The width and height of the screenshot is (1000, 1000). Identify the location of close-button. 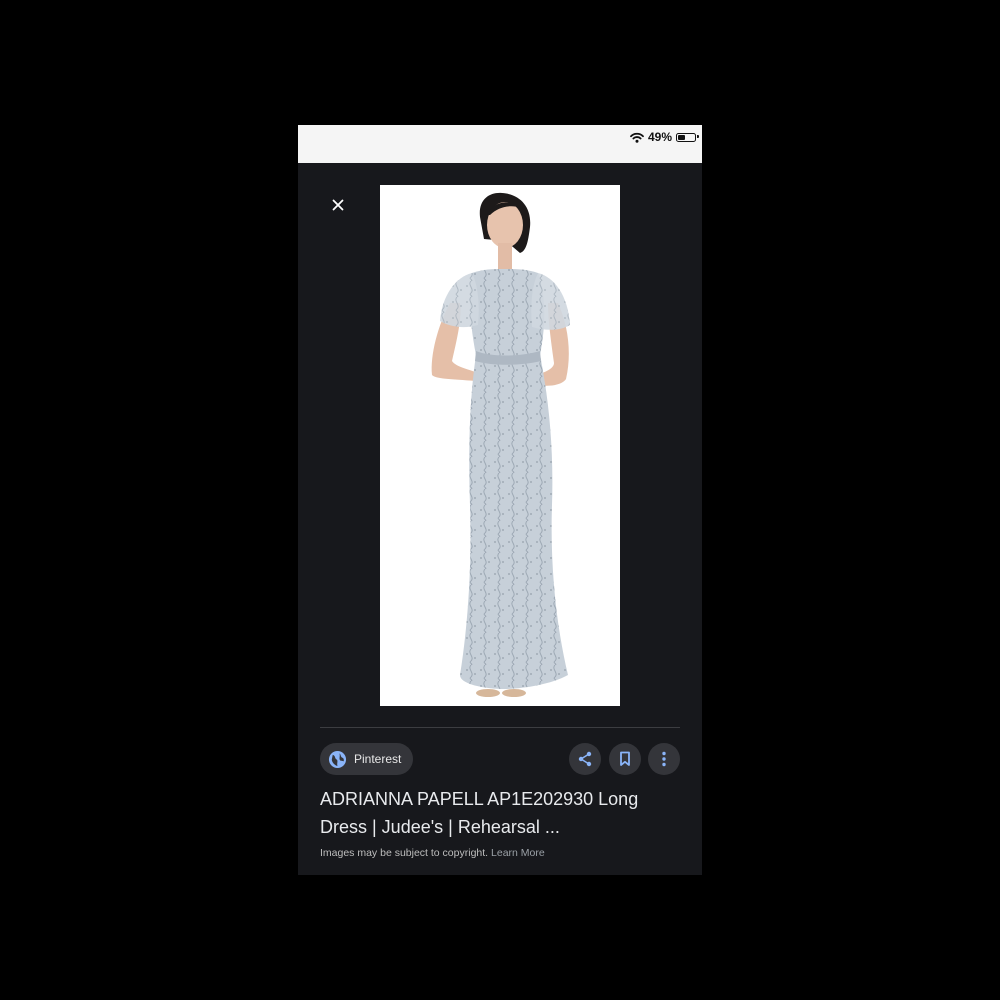
(338, 205).